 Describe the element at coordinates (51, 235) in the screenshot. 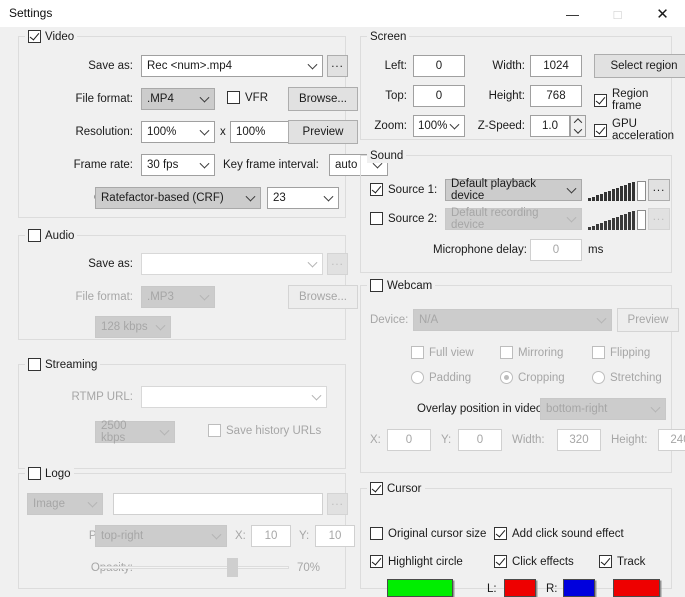

I see `audio-group-legend: Audio` at that location.